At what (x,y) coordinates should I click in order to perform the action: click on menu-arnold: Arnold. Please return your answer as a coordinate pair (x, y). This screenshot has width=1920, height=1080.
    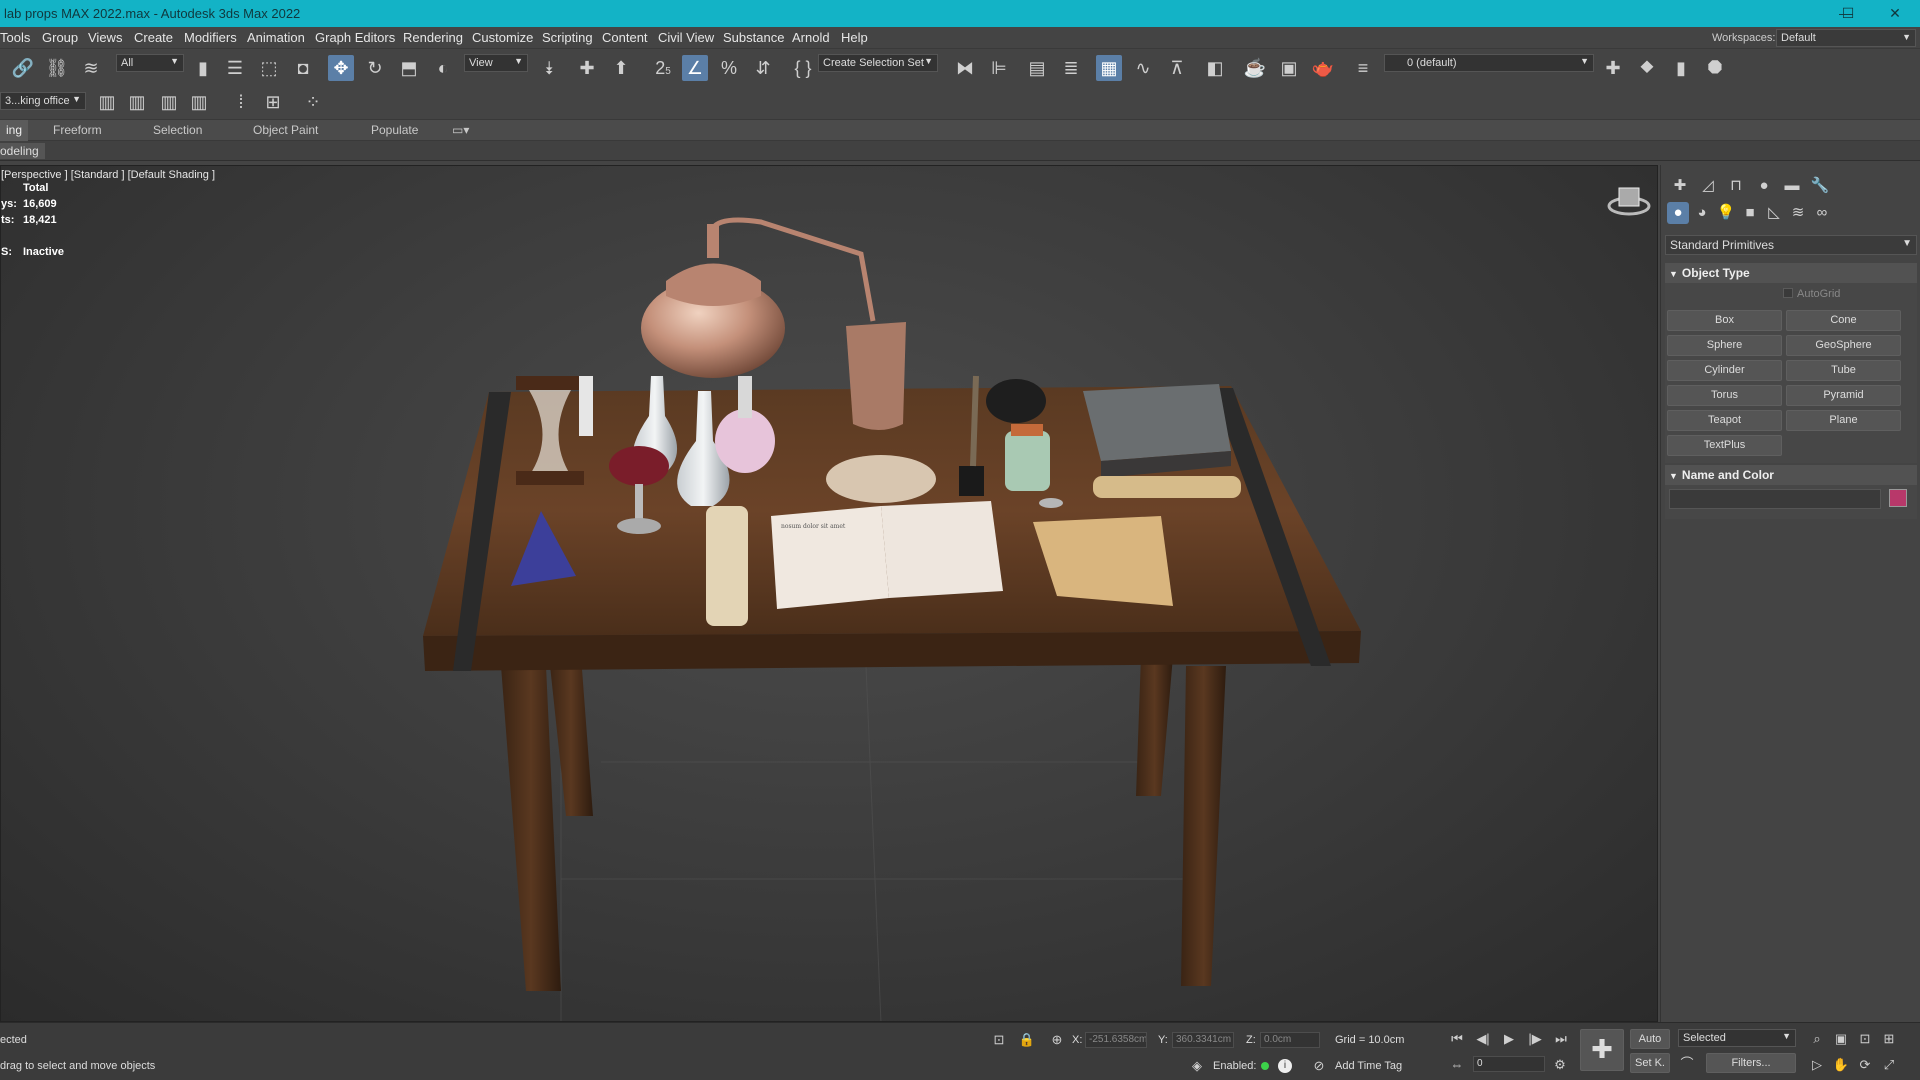
    Looking at the image, I should click on (811, 37).